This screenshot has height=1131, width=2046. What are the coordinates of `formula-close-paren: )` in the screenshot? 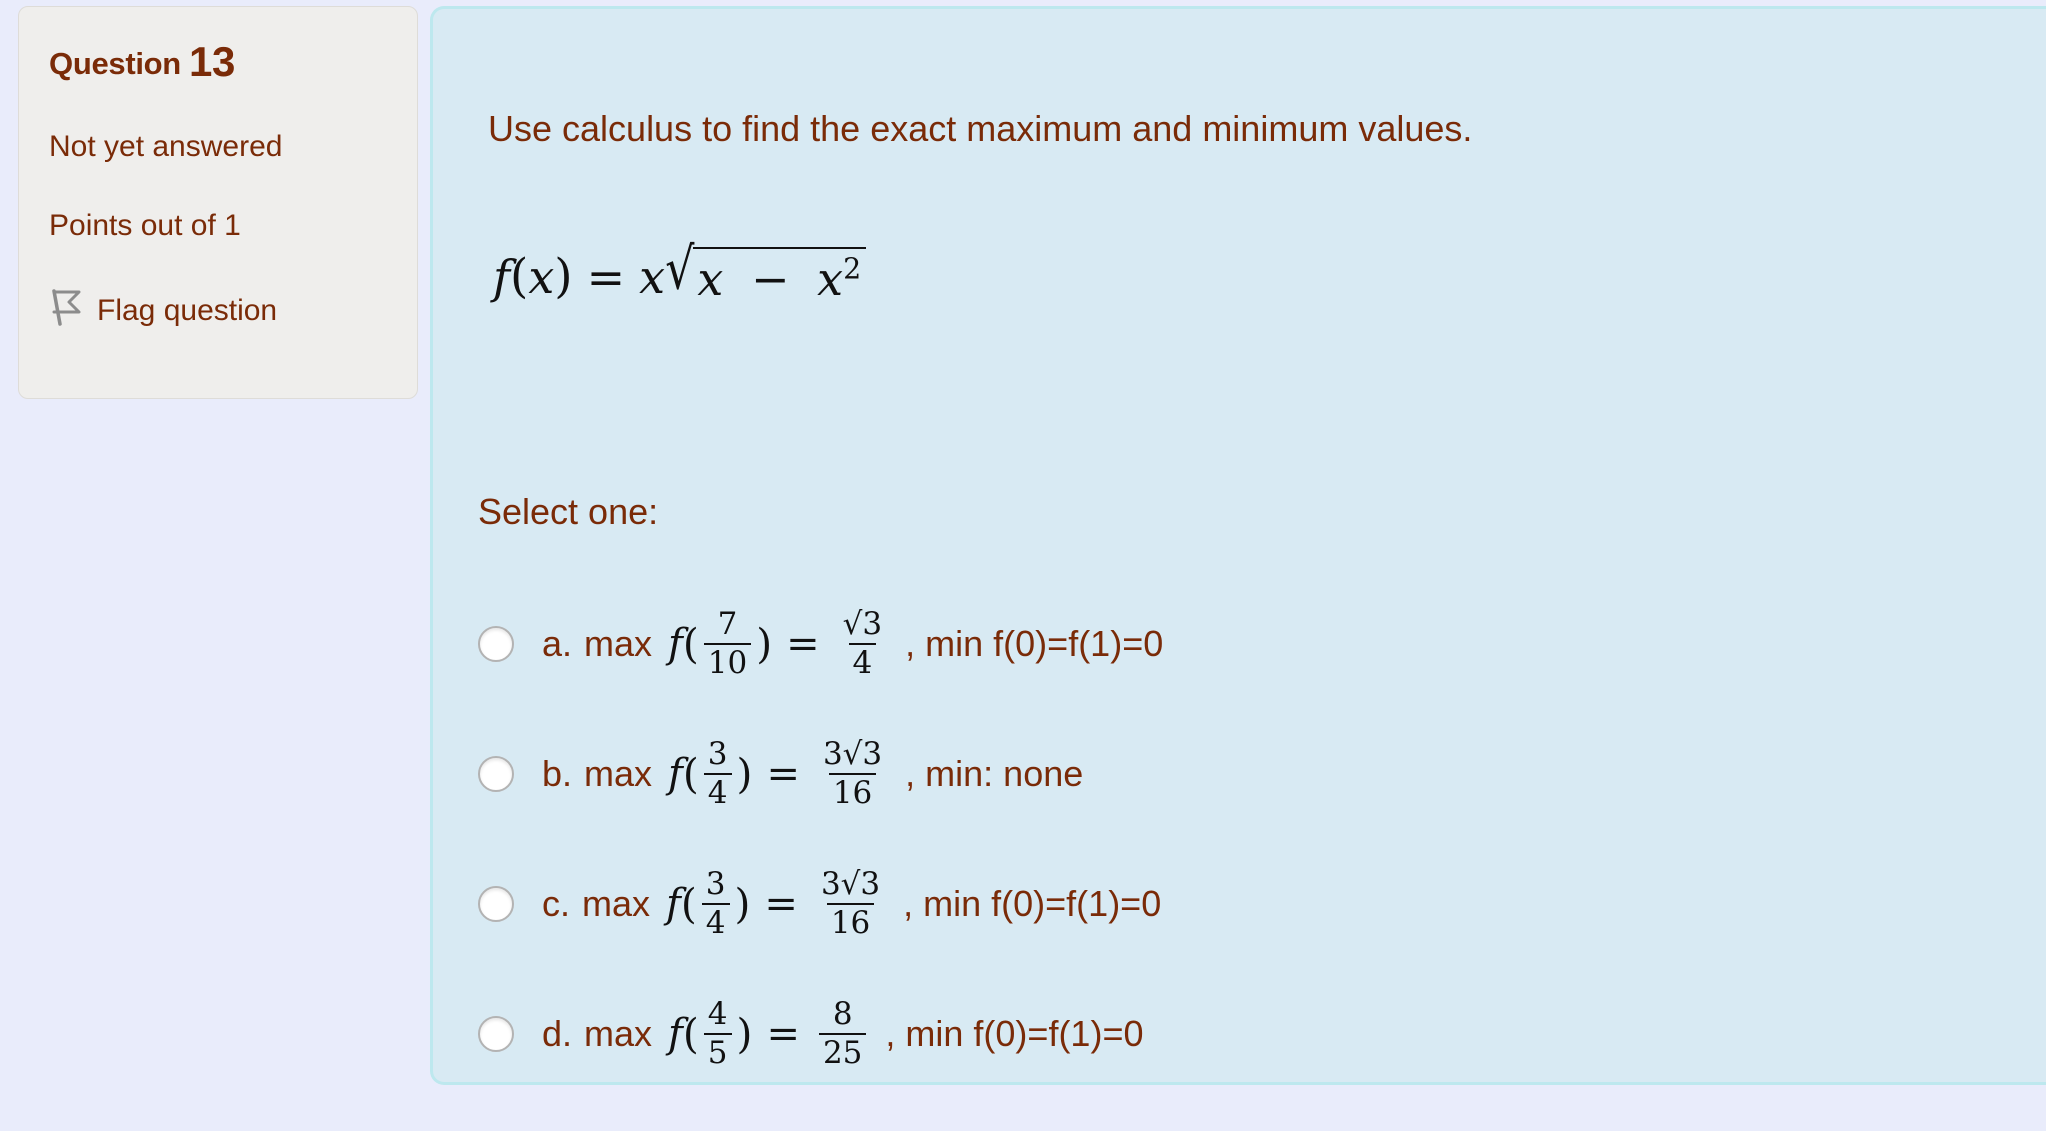 It's located at (563, 276).